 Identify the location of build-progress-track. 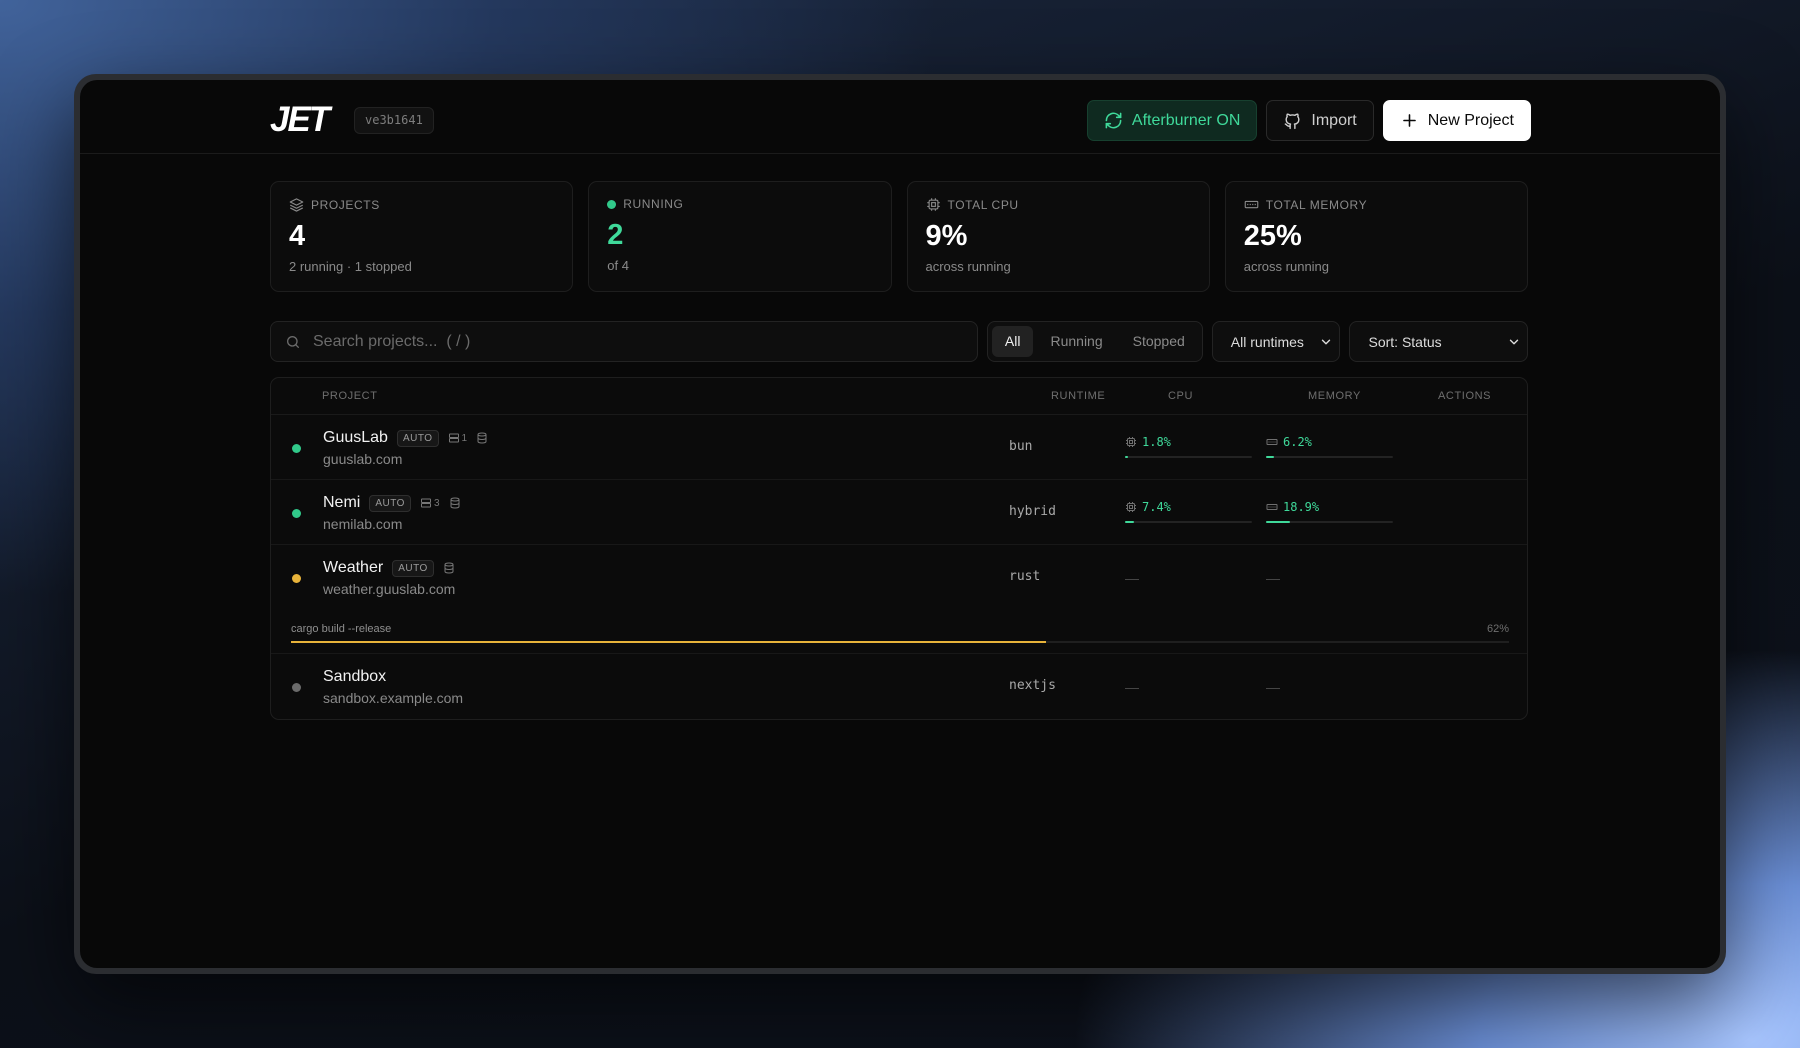
(900, 642).